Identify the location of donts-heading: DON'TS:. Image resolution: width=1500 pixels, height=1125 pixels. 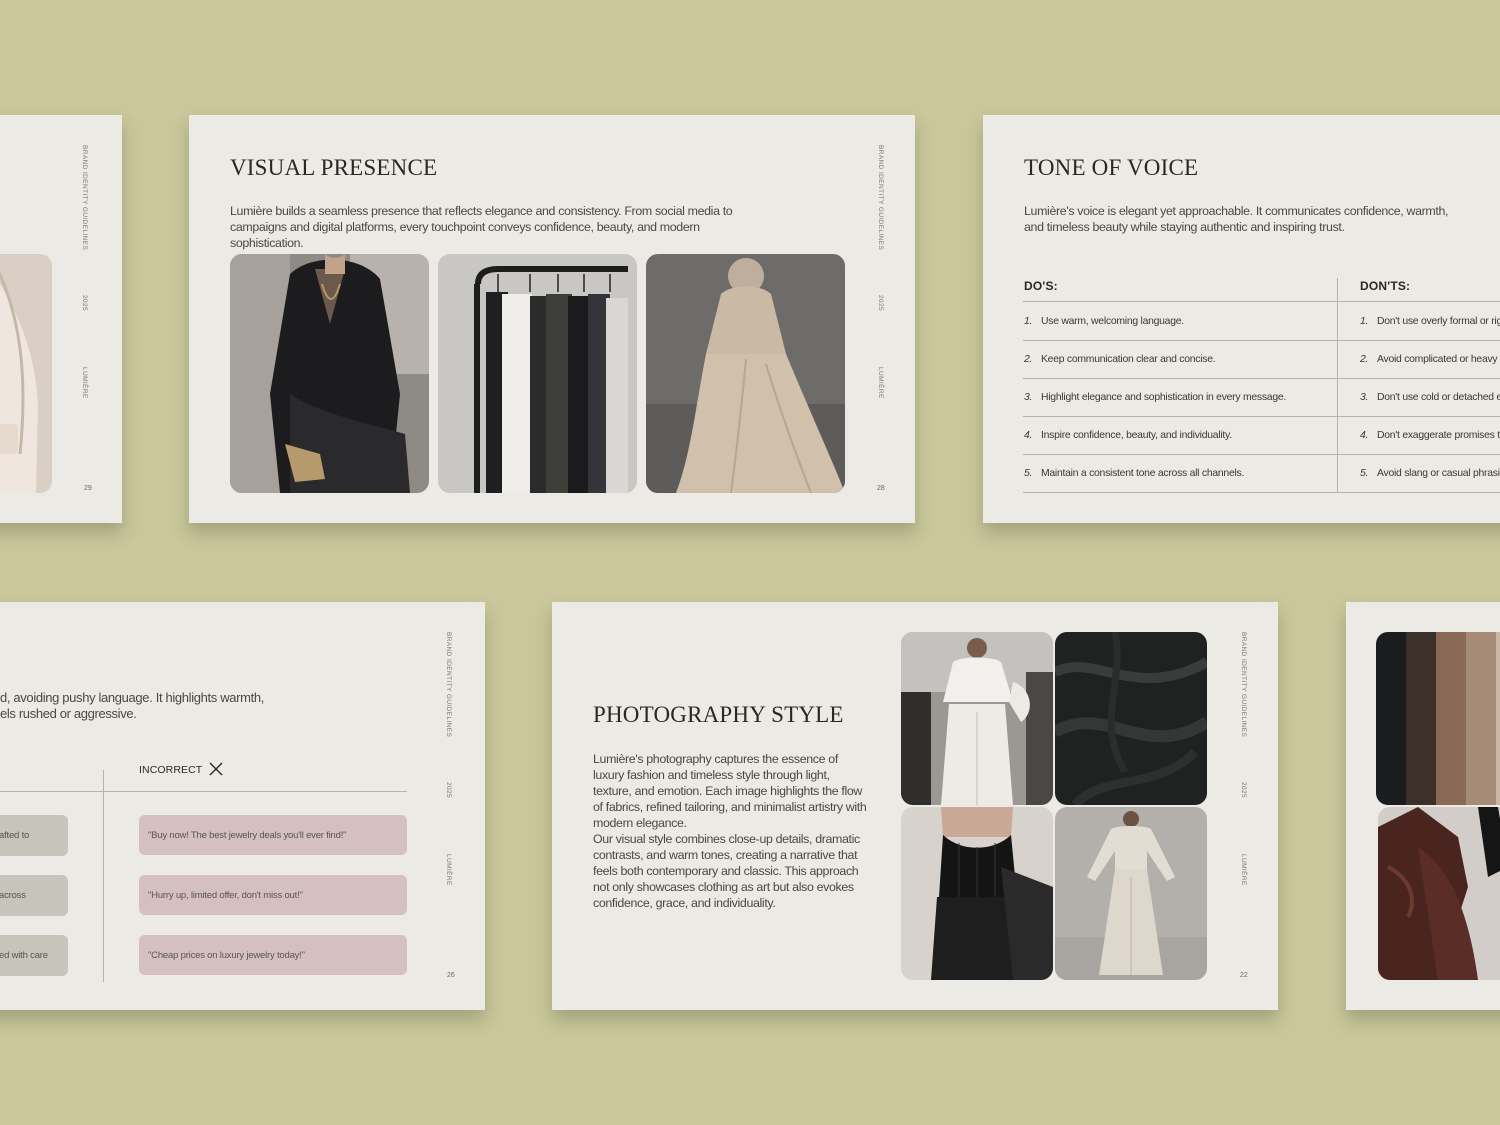
(1385, 286).